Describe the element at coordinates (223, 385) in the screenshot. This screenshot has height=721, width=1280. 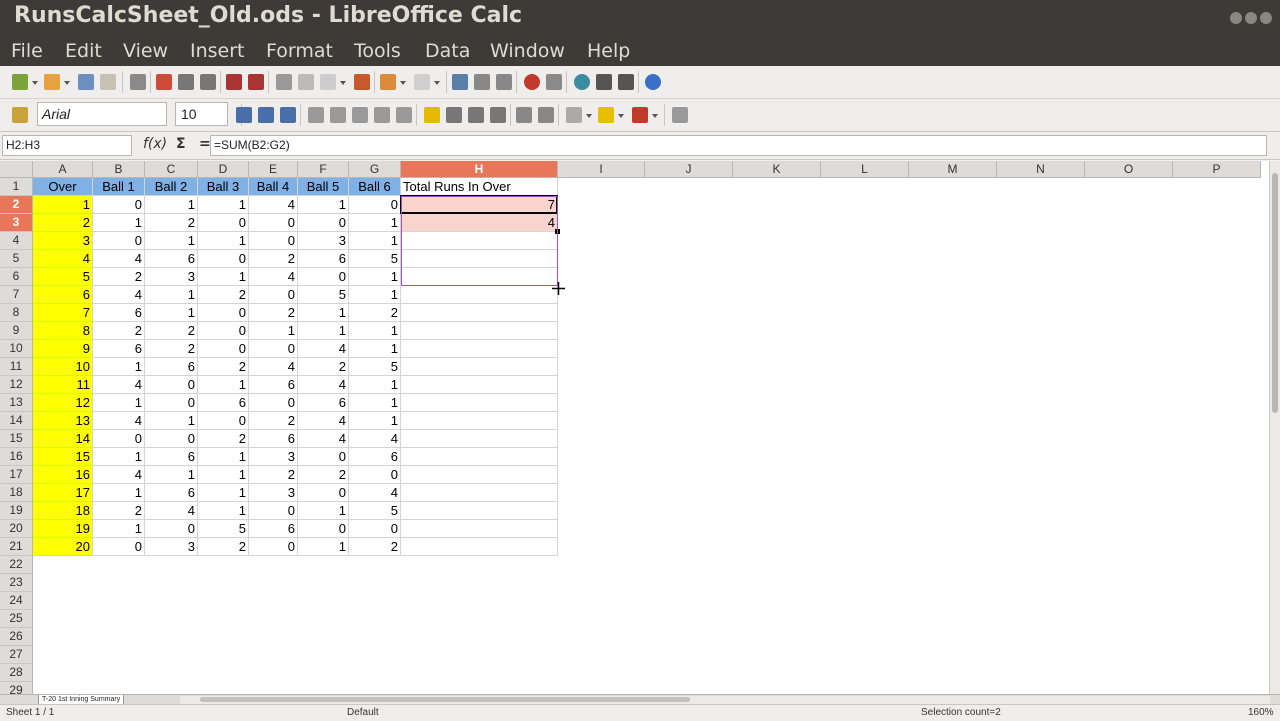
I see `cell-D12: 1` at that location.